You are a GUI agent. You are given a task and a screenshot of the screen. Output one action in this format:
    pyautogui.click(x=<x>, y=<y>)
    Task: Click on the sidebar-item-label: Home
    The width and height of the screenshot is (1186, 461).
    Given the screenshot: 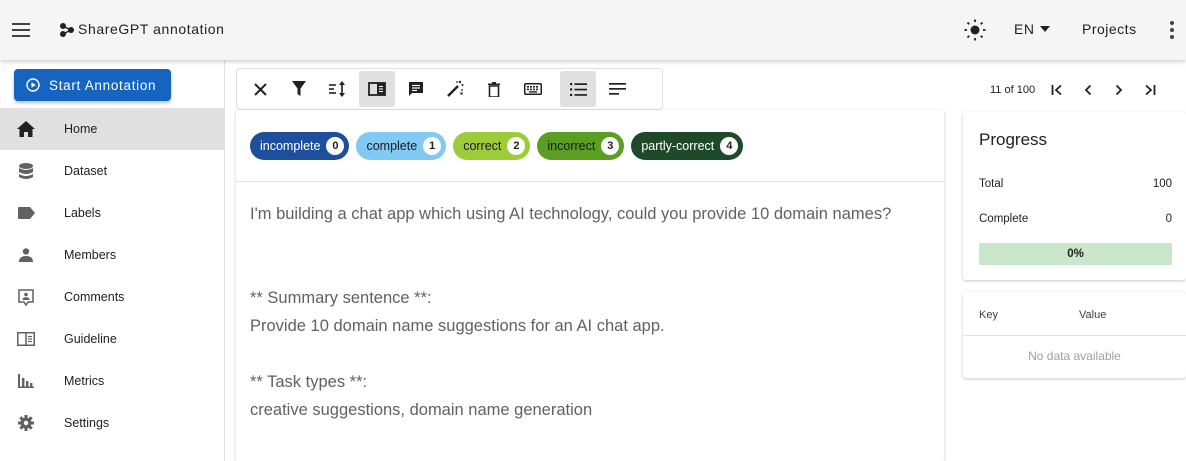 What is the action you would take?
    pyautogui.click(x=81, y=129)
    